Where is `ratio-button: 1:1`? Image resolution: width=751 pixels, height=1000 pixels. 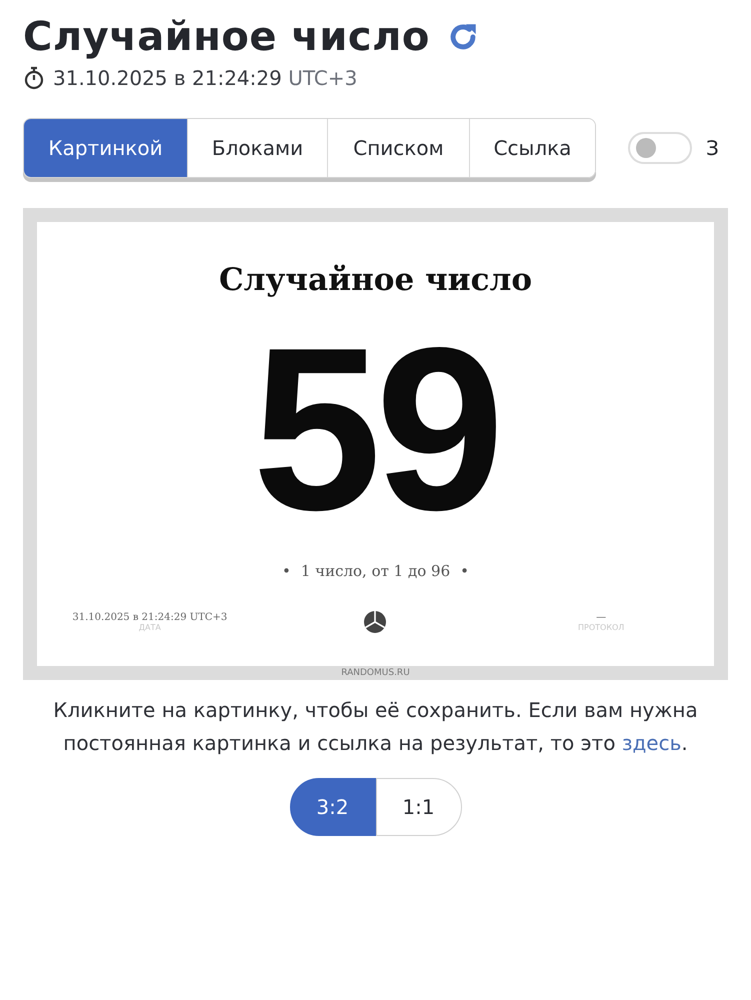
ratio-button: 1:1 is located at coordinates (419, 807).